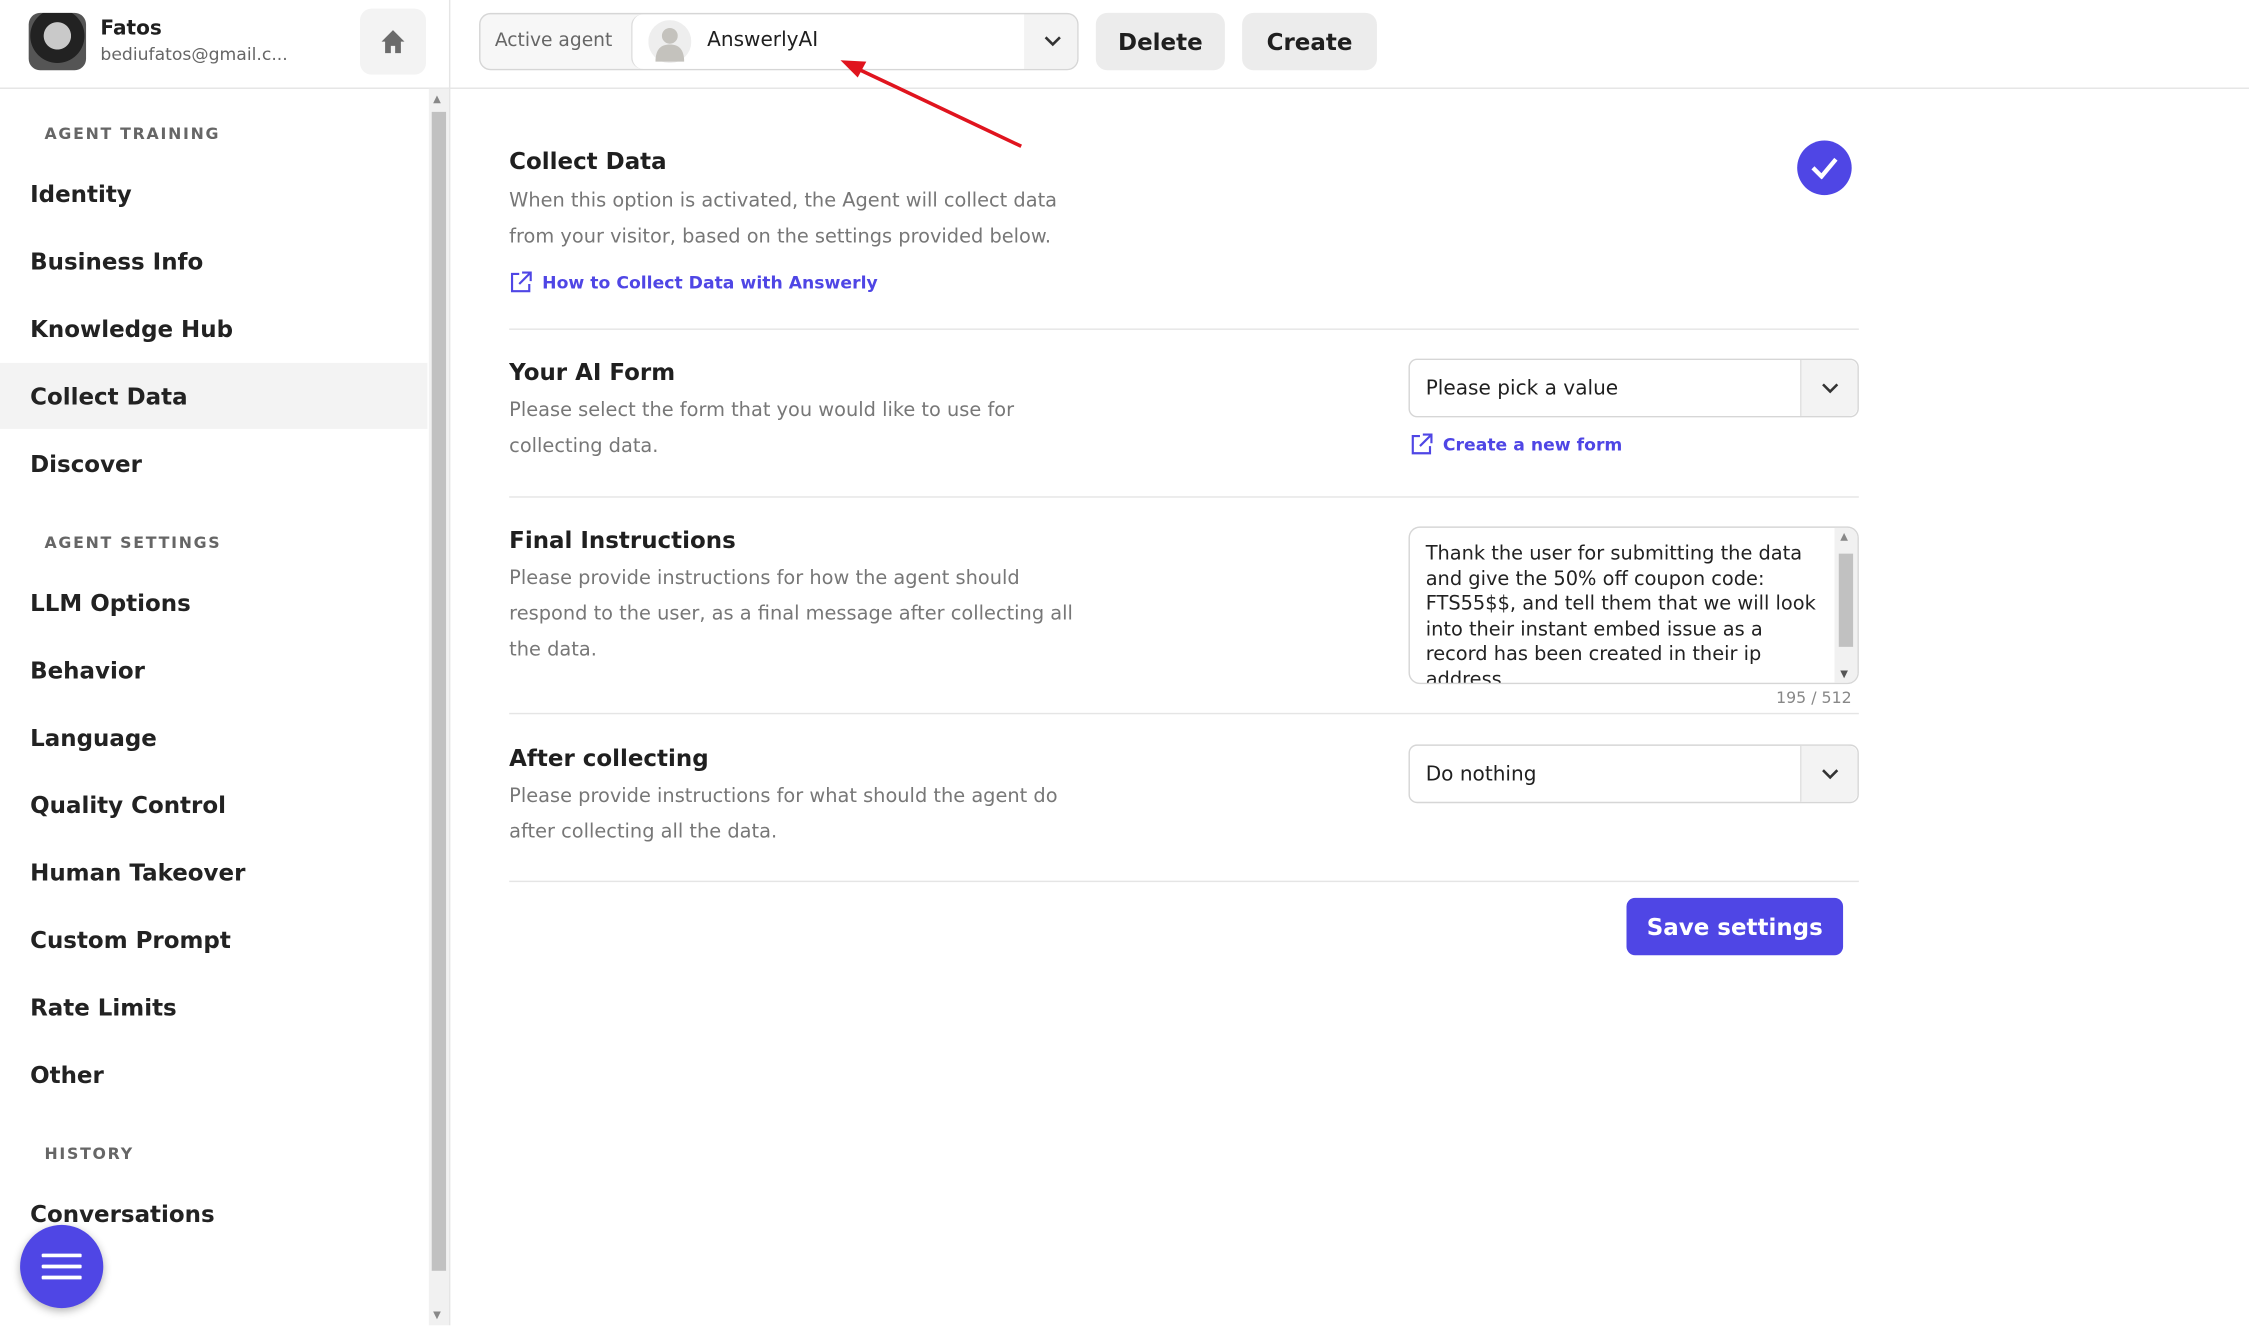 Image resolution: width=2249 pixels, height=1326 pixels. I want to click on character-counter: 195 / 512, so click(1814, 698).